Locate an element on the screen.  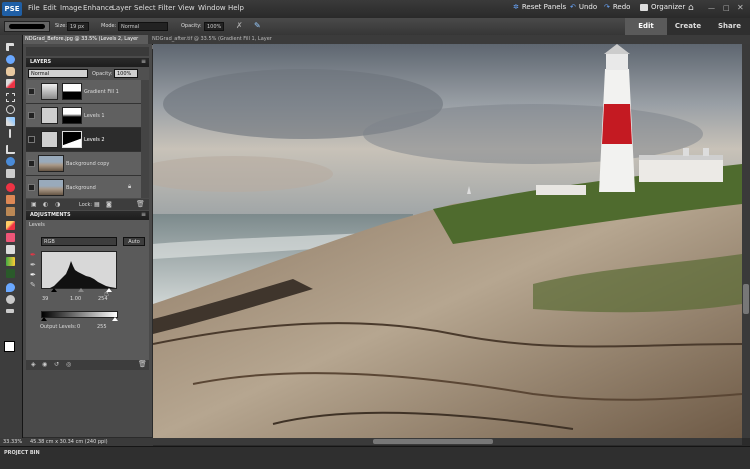
white-eyedropper-icon: ✒ is located at coordinates (33, 275).